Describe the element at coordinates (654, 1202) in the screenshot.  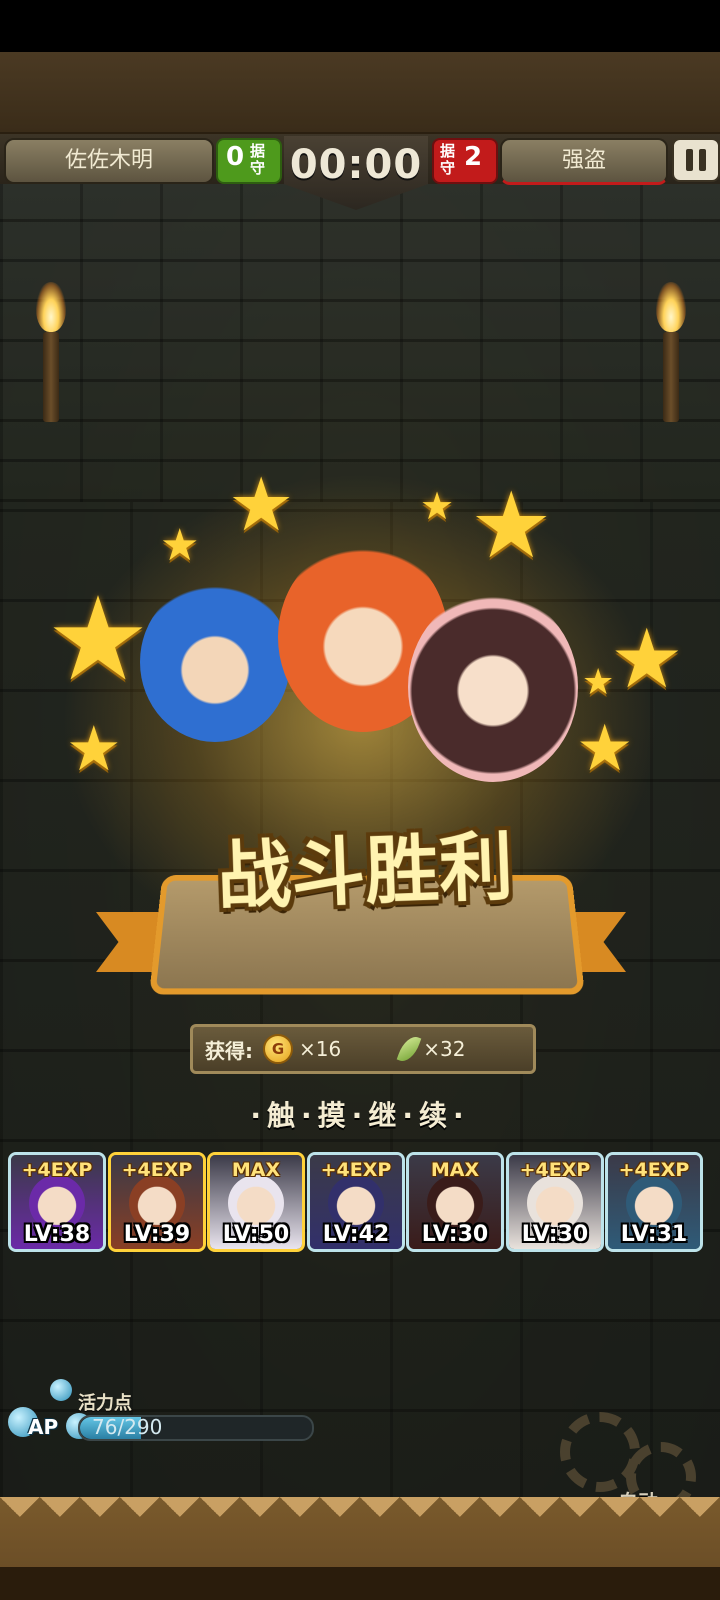
I see `hero-card: +4EXP LV:31` at that location.